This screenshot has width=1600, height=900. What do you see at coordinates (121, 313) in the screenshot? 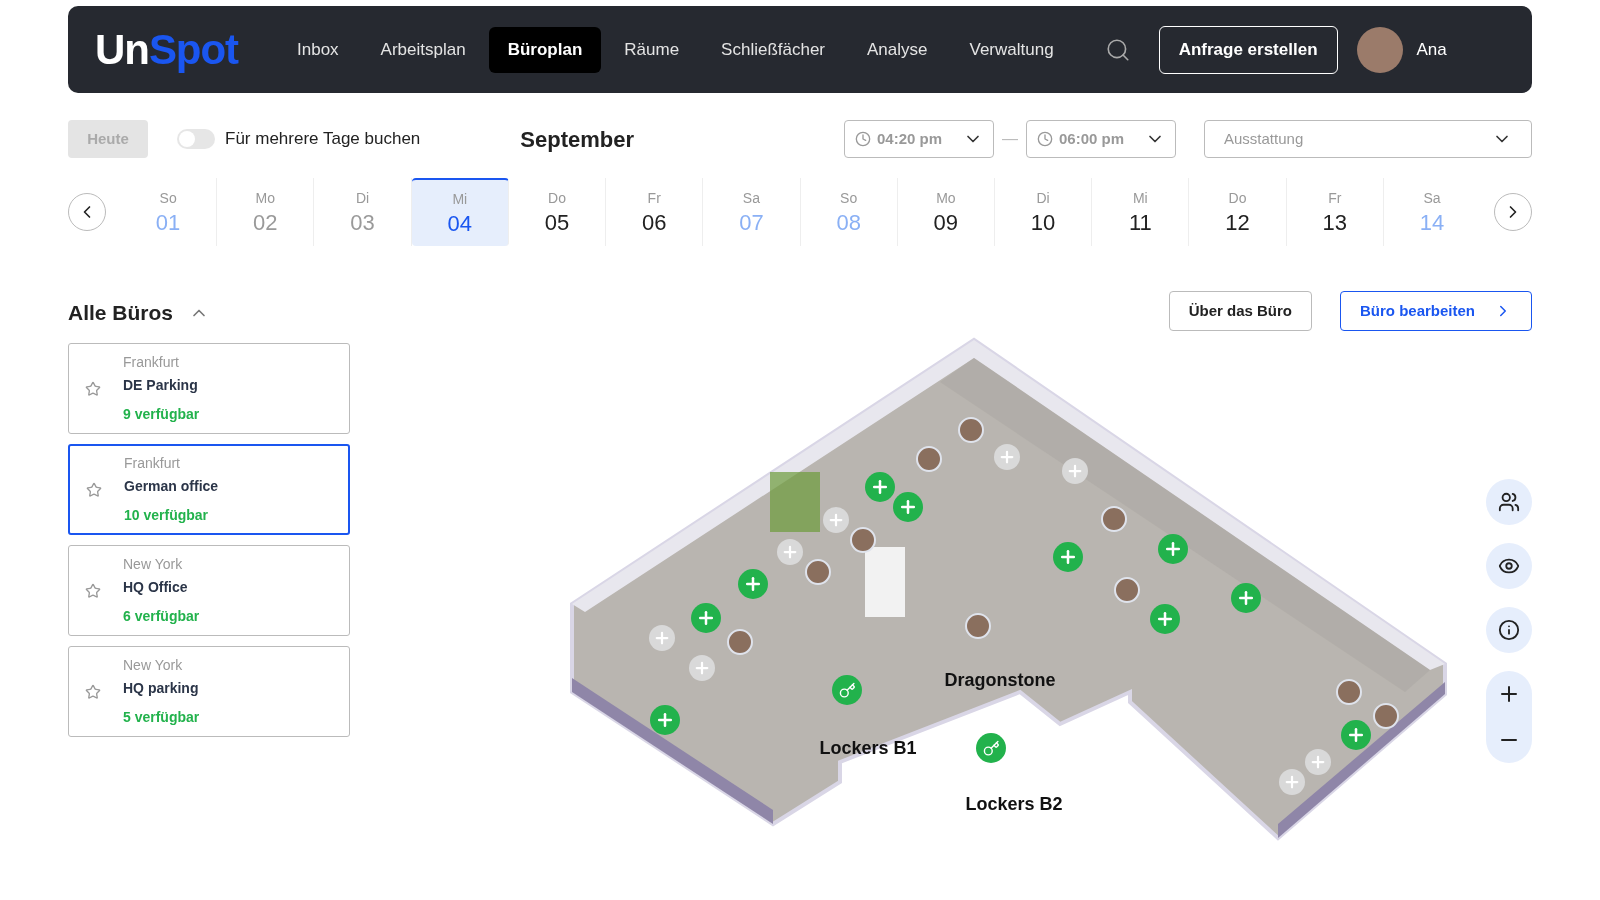
I see `offices-title: Alle Büros` at bounding box center [121, 313].